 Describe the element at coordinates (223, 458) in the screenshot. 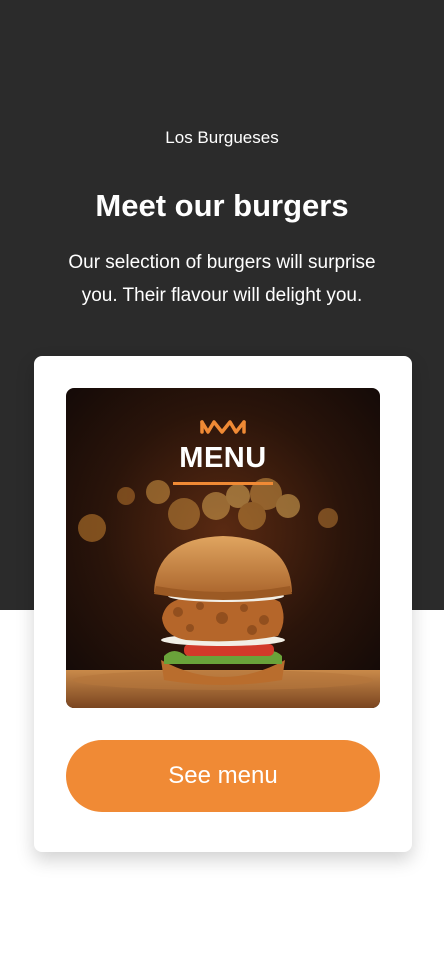

I see `menu-overlay-title: MENU` at that location.